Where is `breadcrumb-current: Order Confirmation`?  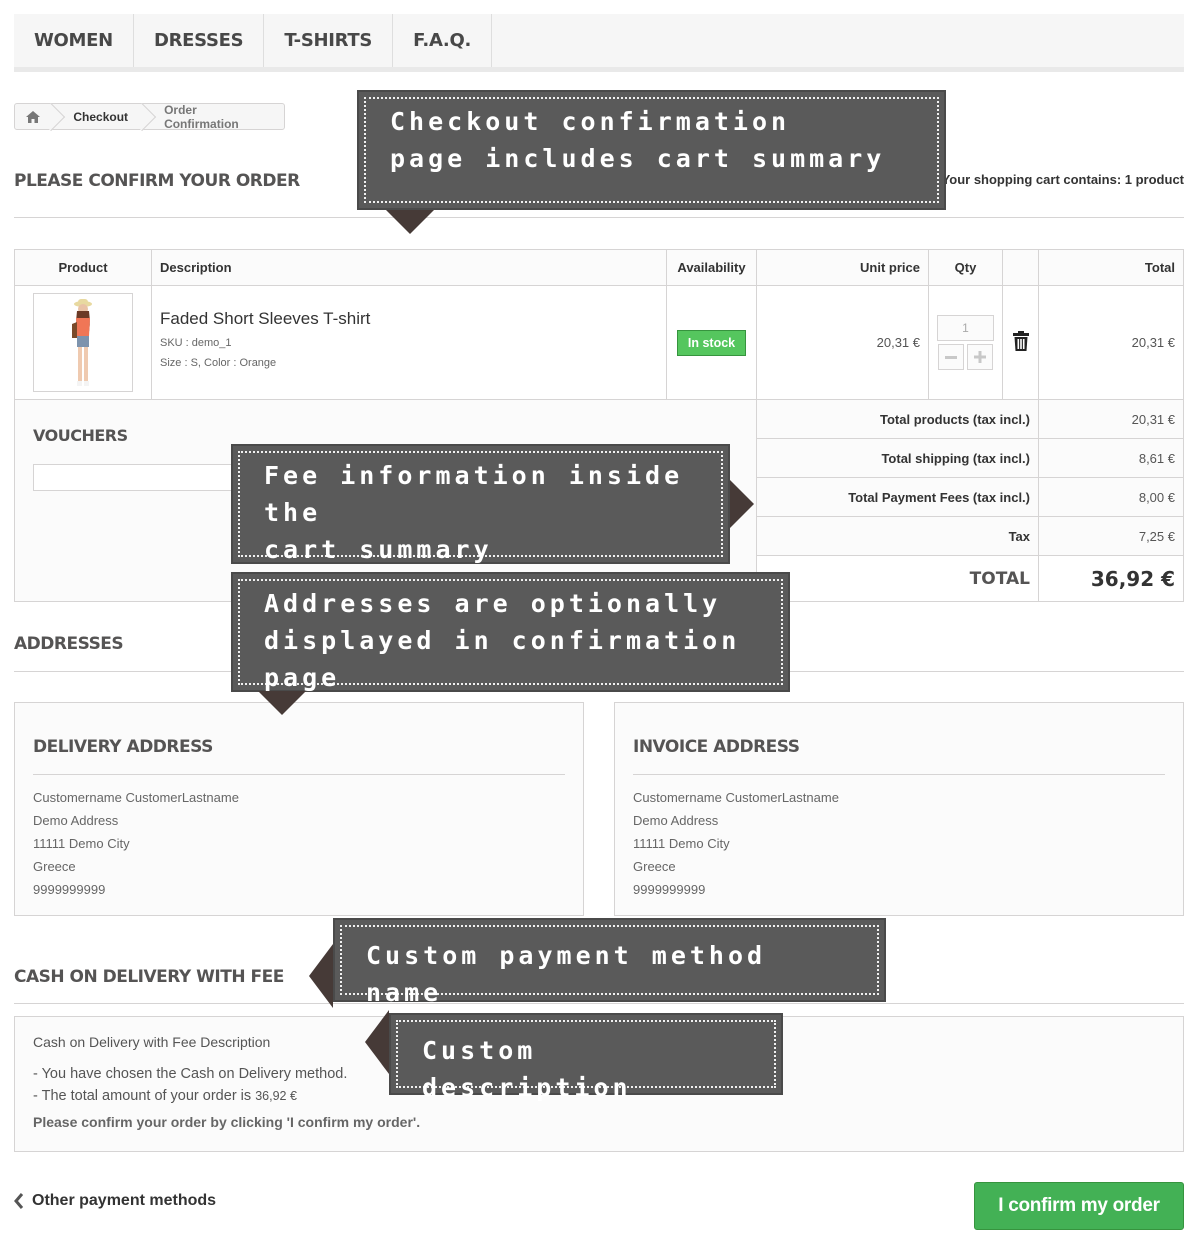
breadcrumb-current: Order Confirmation is located at coordinates (201, 116).